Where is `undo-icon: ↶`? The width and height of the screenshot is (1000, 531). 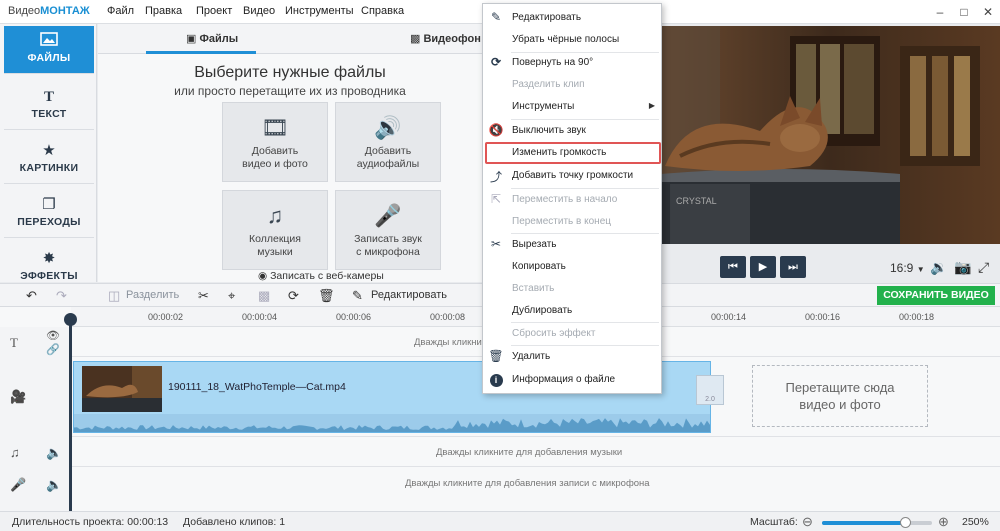
undo-icon: ↶ is located at coordinates (31, 296).